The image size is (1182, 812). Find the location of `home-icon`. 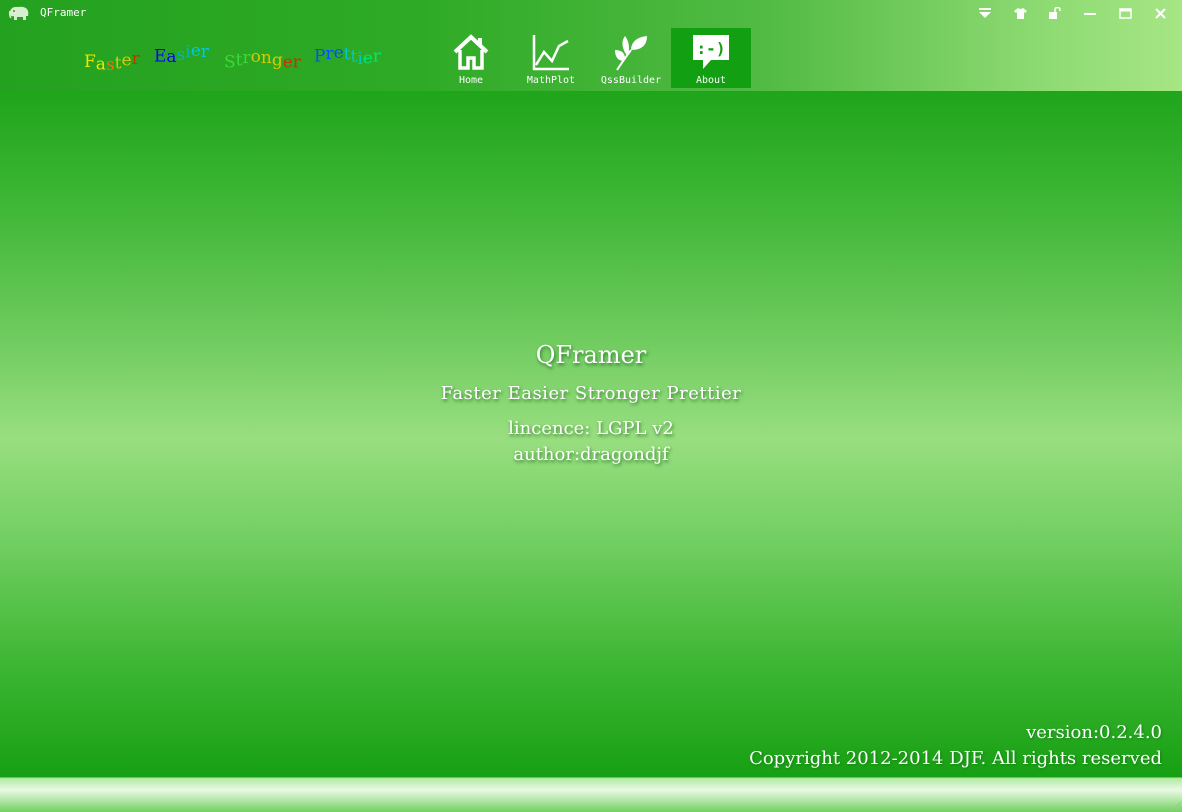

home-icon is located at coordinates (471, 52).